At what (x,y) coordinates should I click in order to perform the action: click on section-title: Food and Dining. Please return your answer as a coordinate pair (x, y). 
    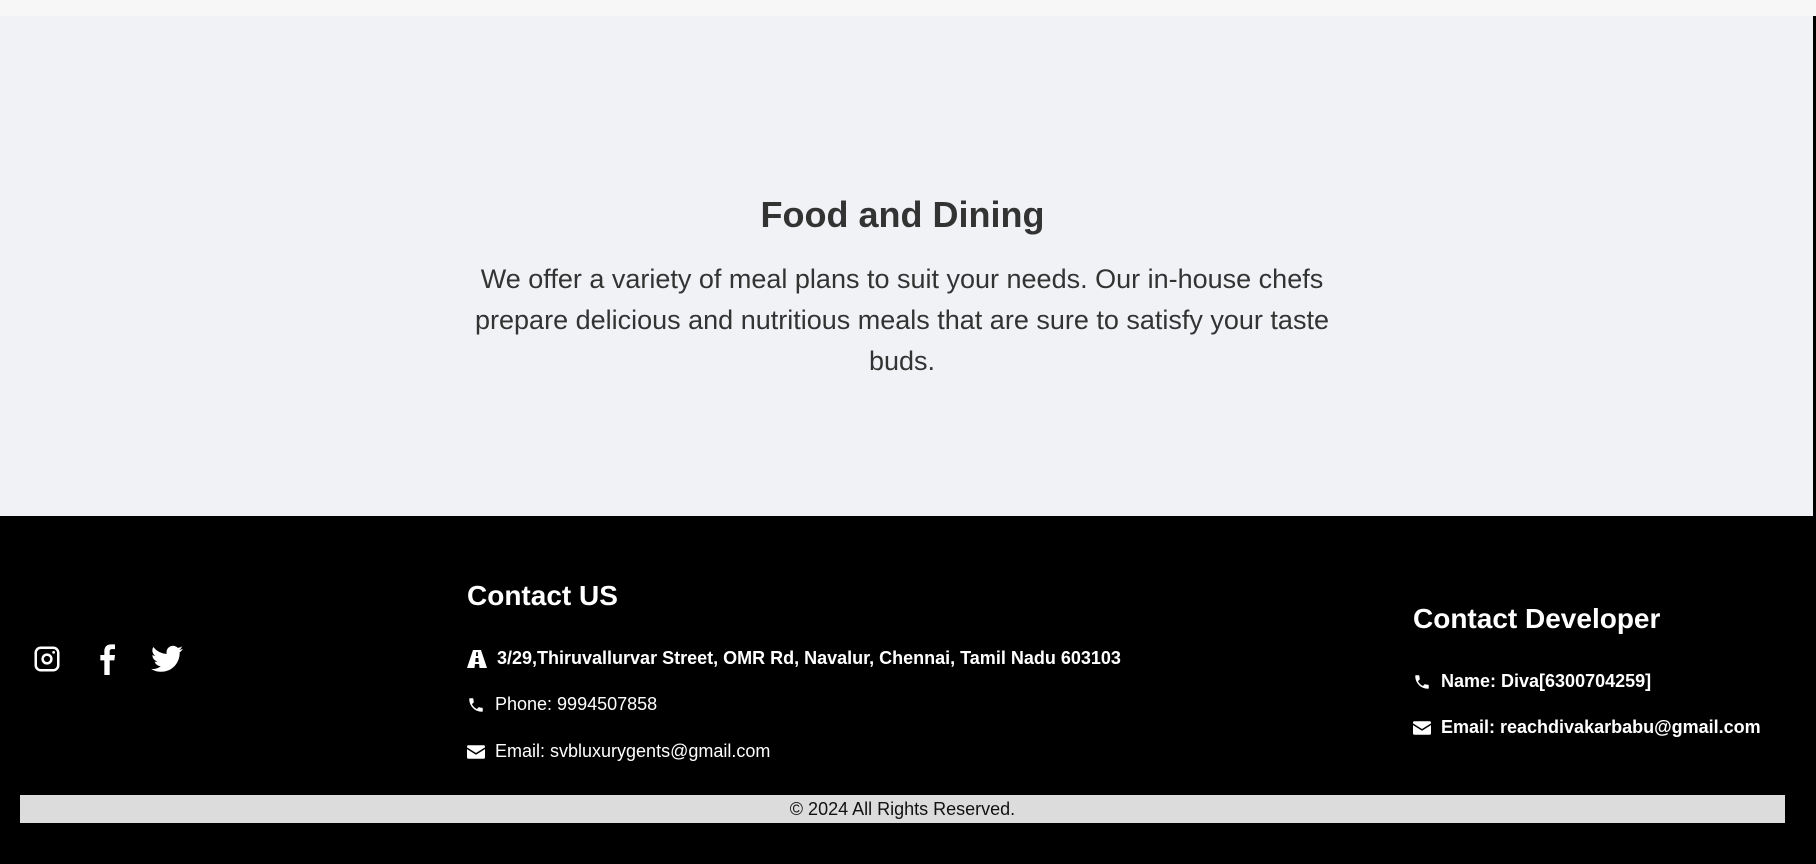
    Looking at the image, I should click on (902, 214).